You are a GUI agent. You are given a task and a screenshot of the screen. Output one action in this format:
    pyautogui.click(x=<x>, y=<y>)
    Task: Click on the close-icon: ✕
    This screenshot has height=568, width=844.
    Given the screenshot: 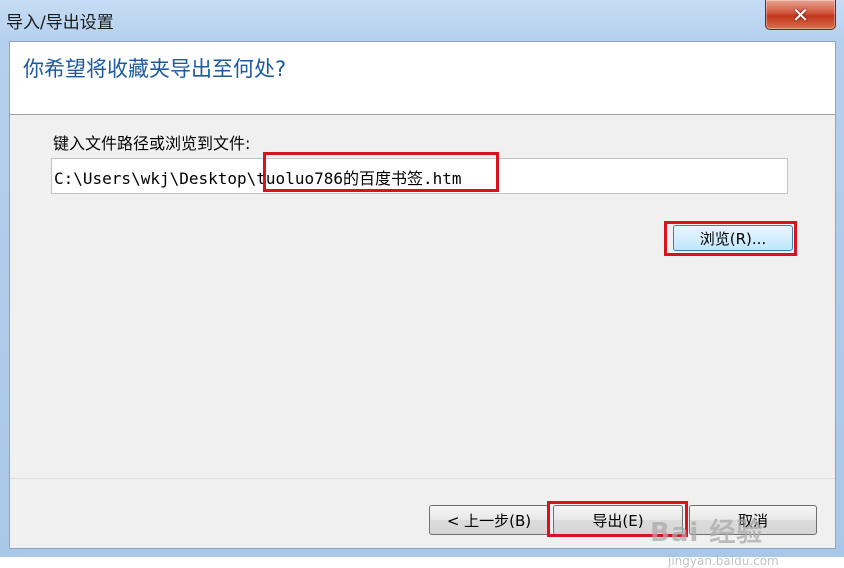 What is the action you would take?
    pyautogui.click(x=800, y=14)
    